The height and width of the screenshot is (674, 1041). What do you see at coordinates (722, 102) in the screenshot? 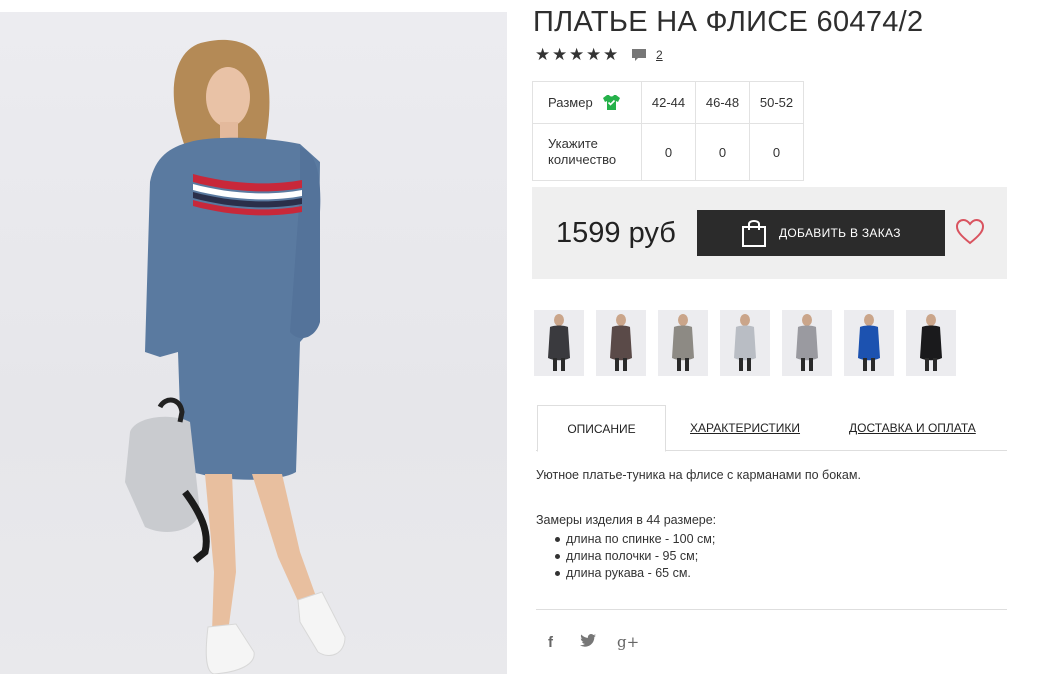
I see `size-option: 46-48` at bounding box center [722, 102].